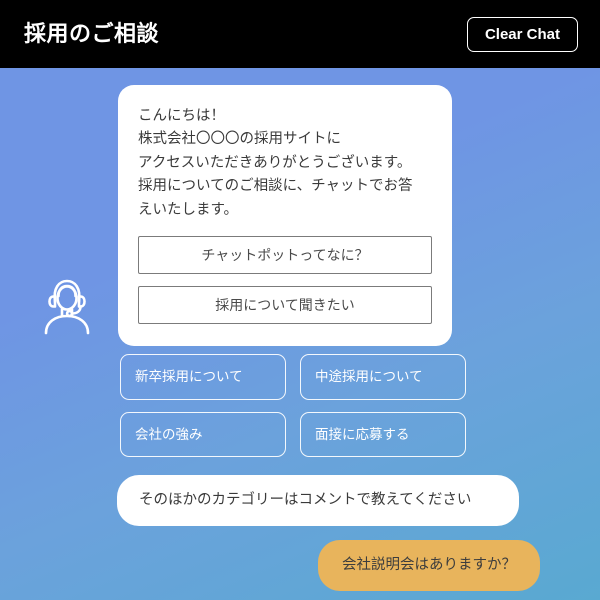 The height and width of the screenshot is (600, 600). Describe the element at coordinates (429, 565) in the screenshot. I see `user-message-bubble: 会社説明会はありますか？` at that location.